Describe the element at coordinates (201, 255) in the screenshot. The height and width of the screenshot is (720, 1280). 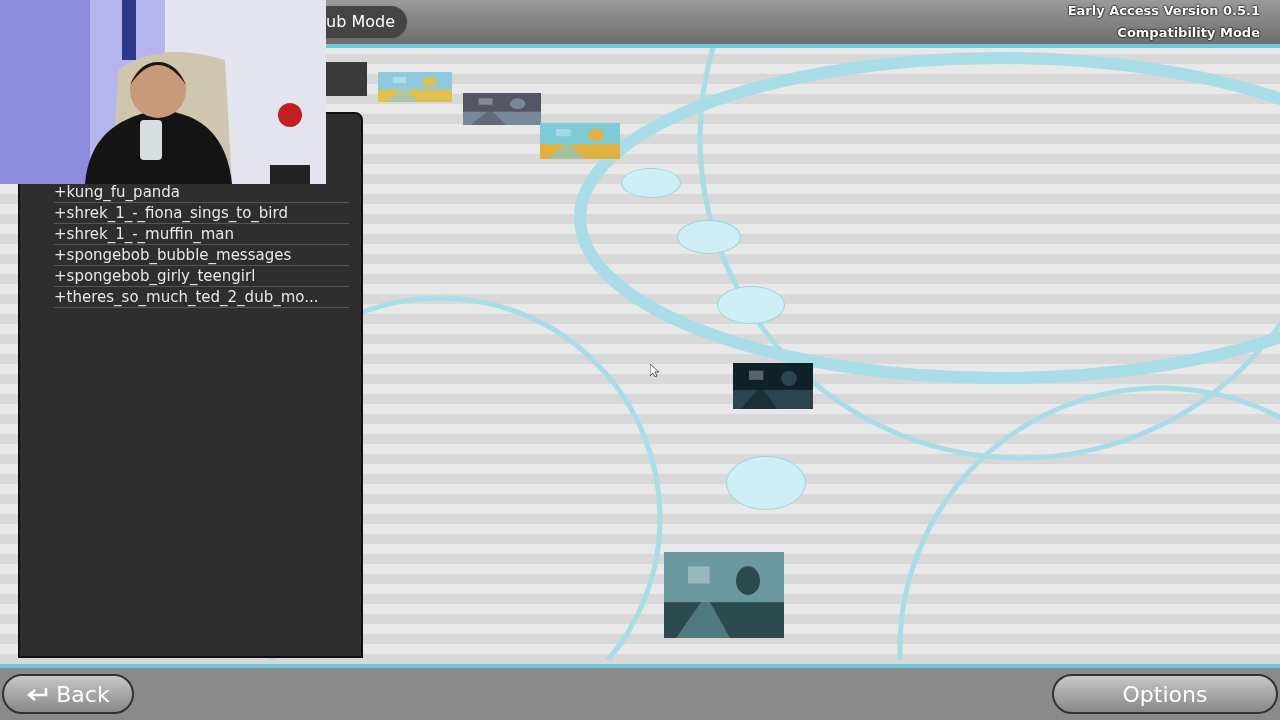
I see `song-list-item: +spongebob_bubble_messages` at that location.